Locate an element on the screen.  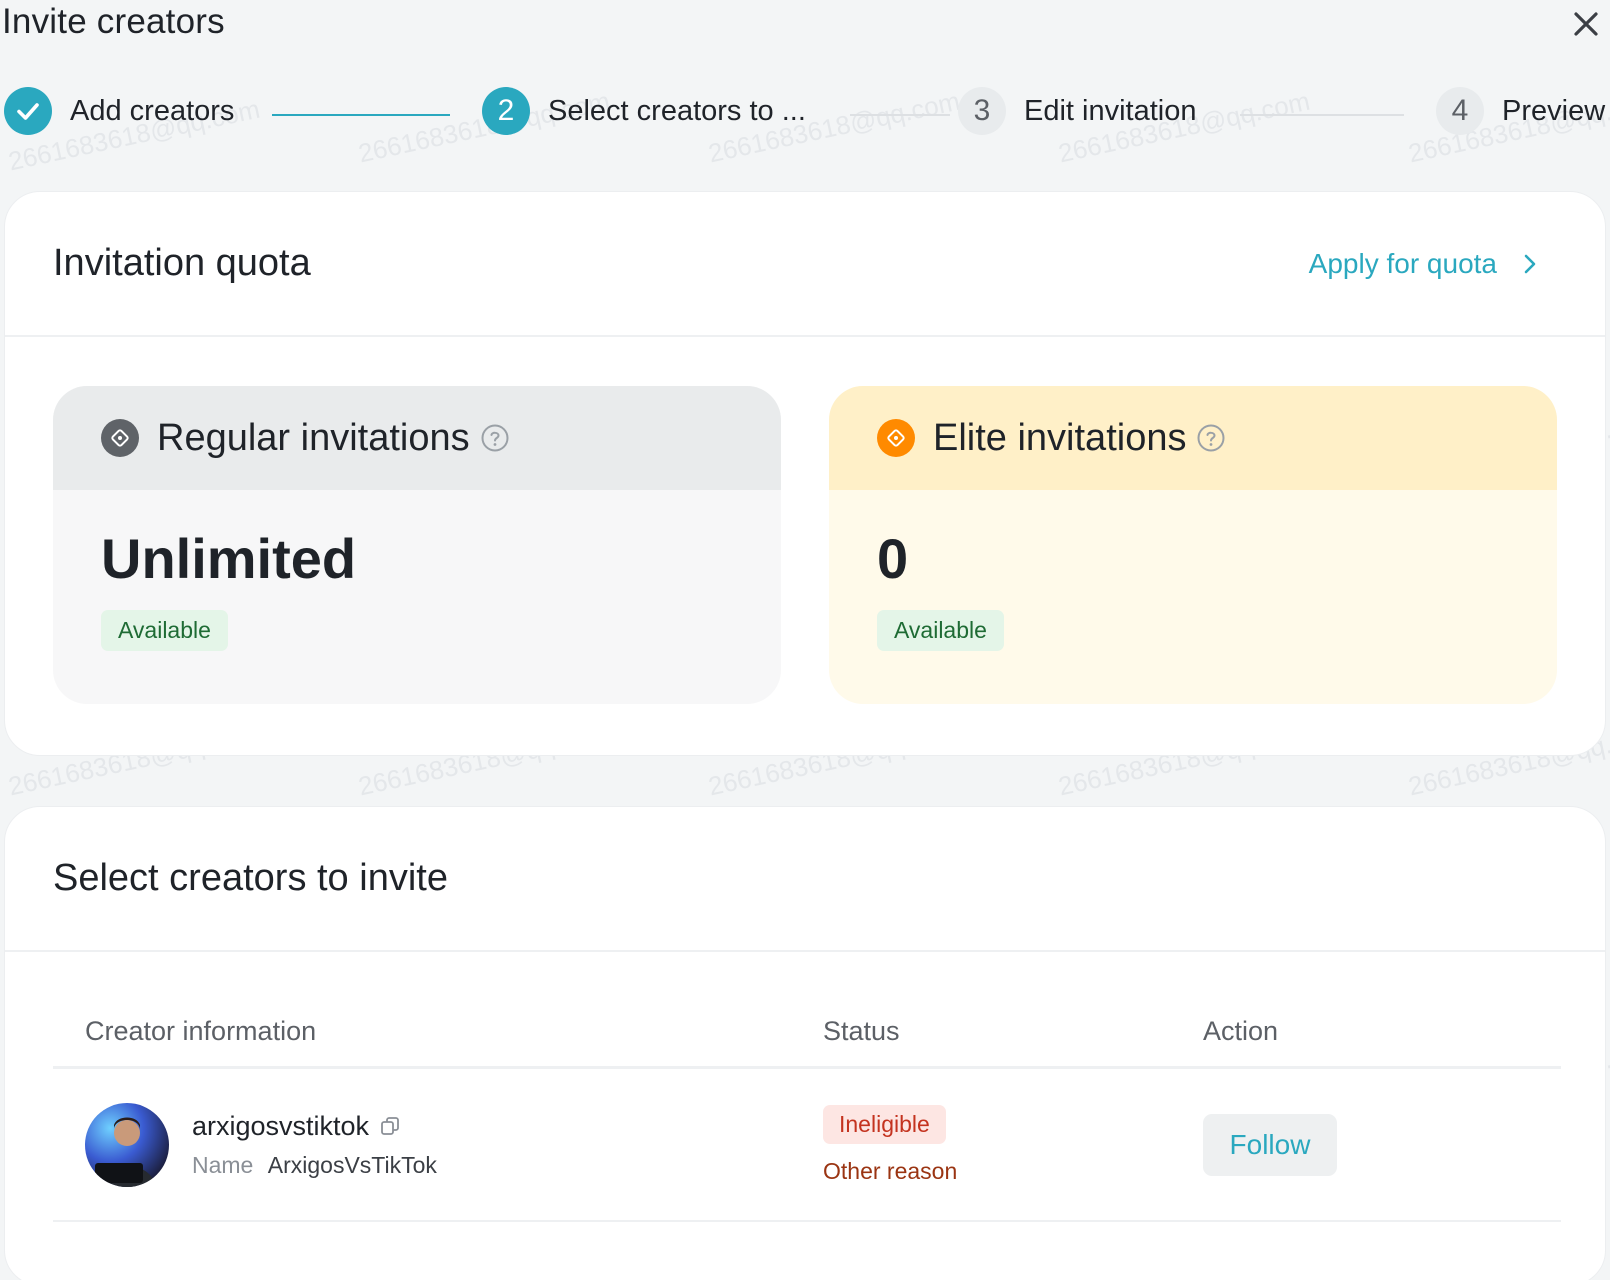
apply-for-quota-label: Apply for quota is located at coordinates (1403, 264).